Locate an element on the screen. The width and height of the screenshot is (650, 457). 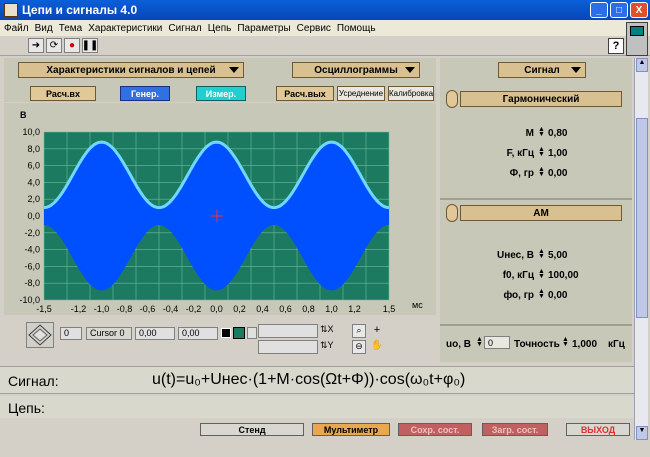
y-tick-label: -2,0 is located at coordinates (32, 233).